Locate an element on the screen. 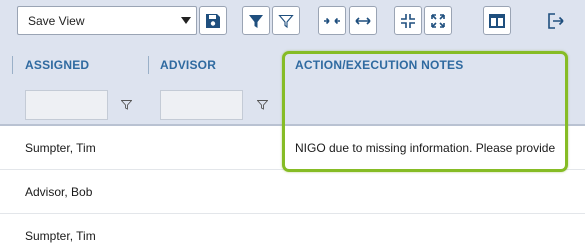 The height and width of the screenshot is (251, 585). compress-view-button is located at coordinates (408, 20).